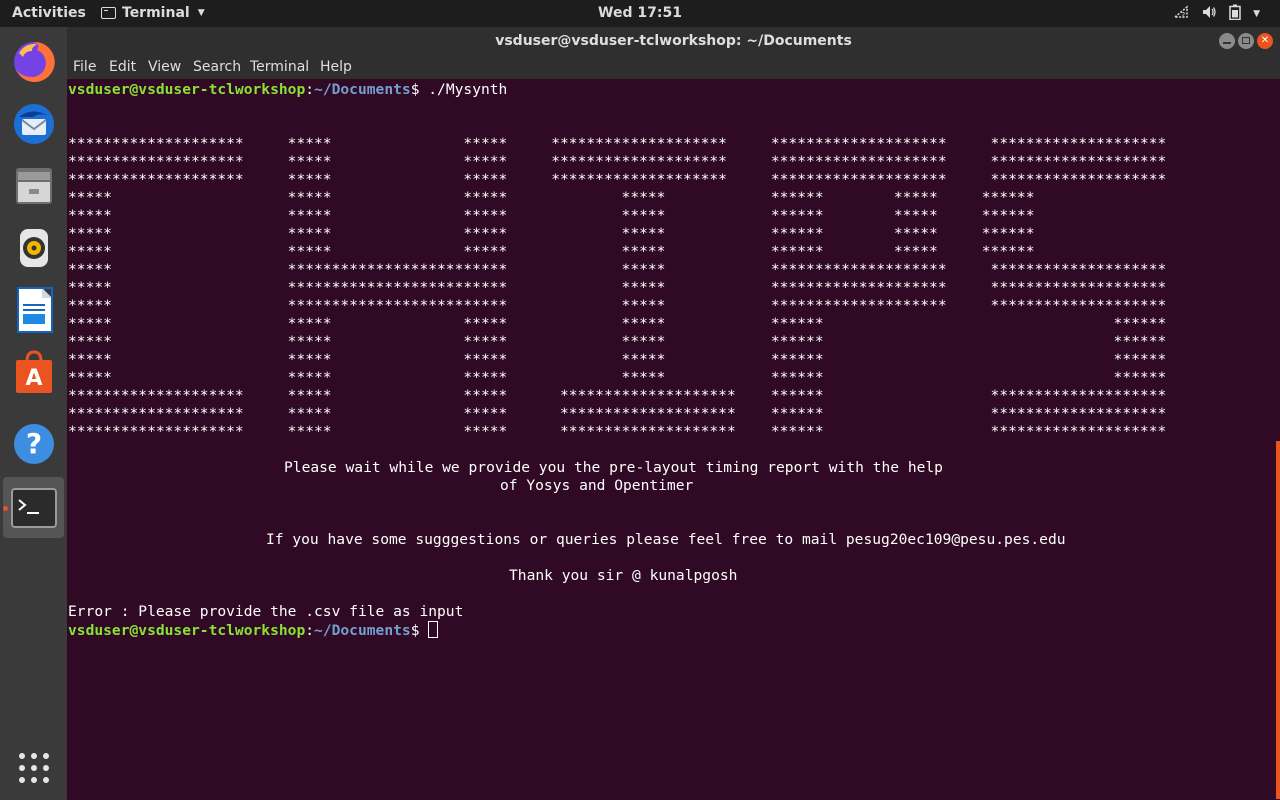 This screenshot has height=800, width=1280. I want to click on app-menu-button: Terminal ▼, so click(153, 13).